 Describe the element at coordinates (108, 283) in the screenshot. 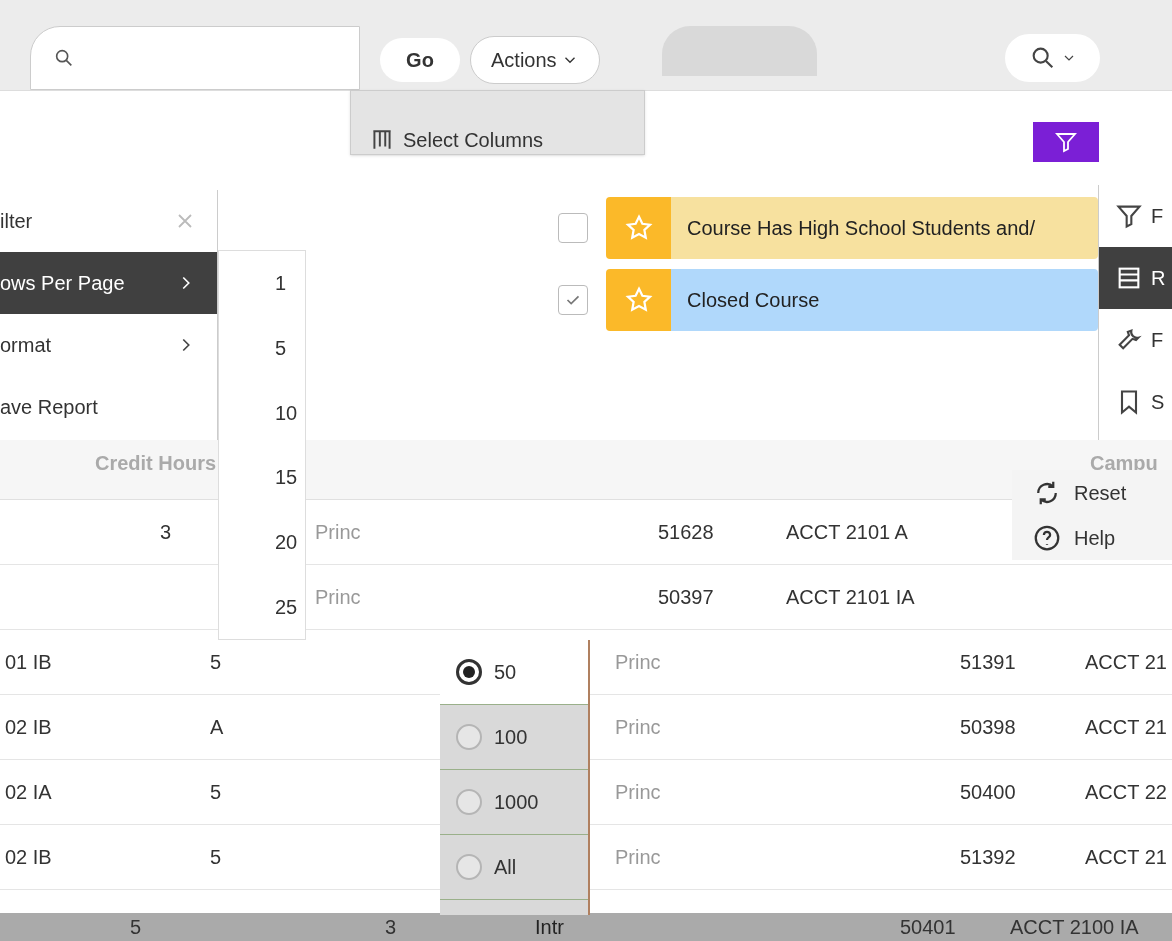

I see `menu-item: ows Per Page` at that location.